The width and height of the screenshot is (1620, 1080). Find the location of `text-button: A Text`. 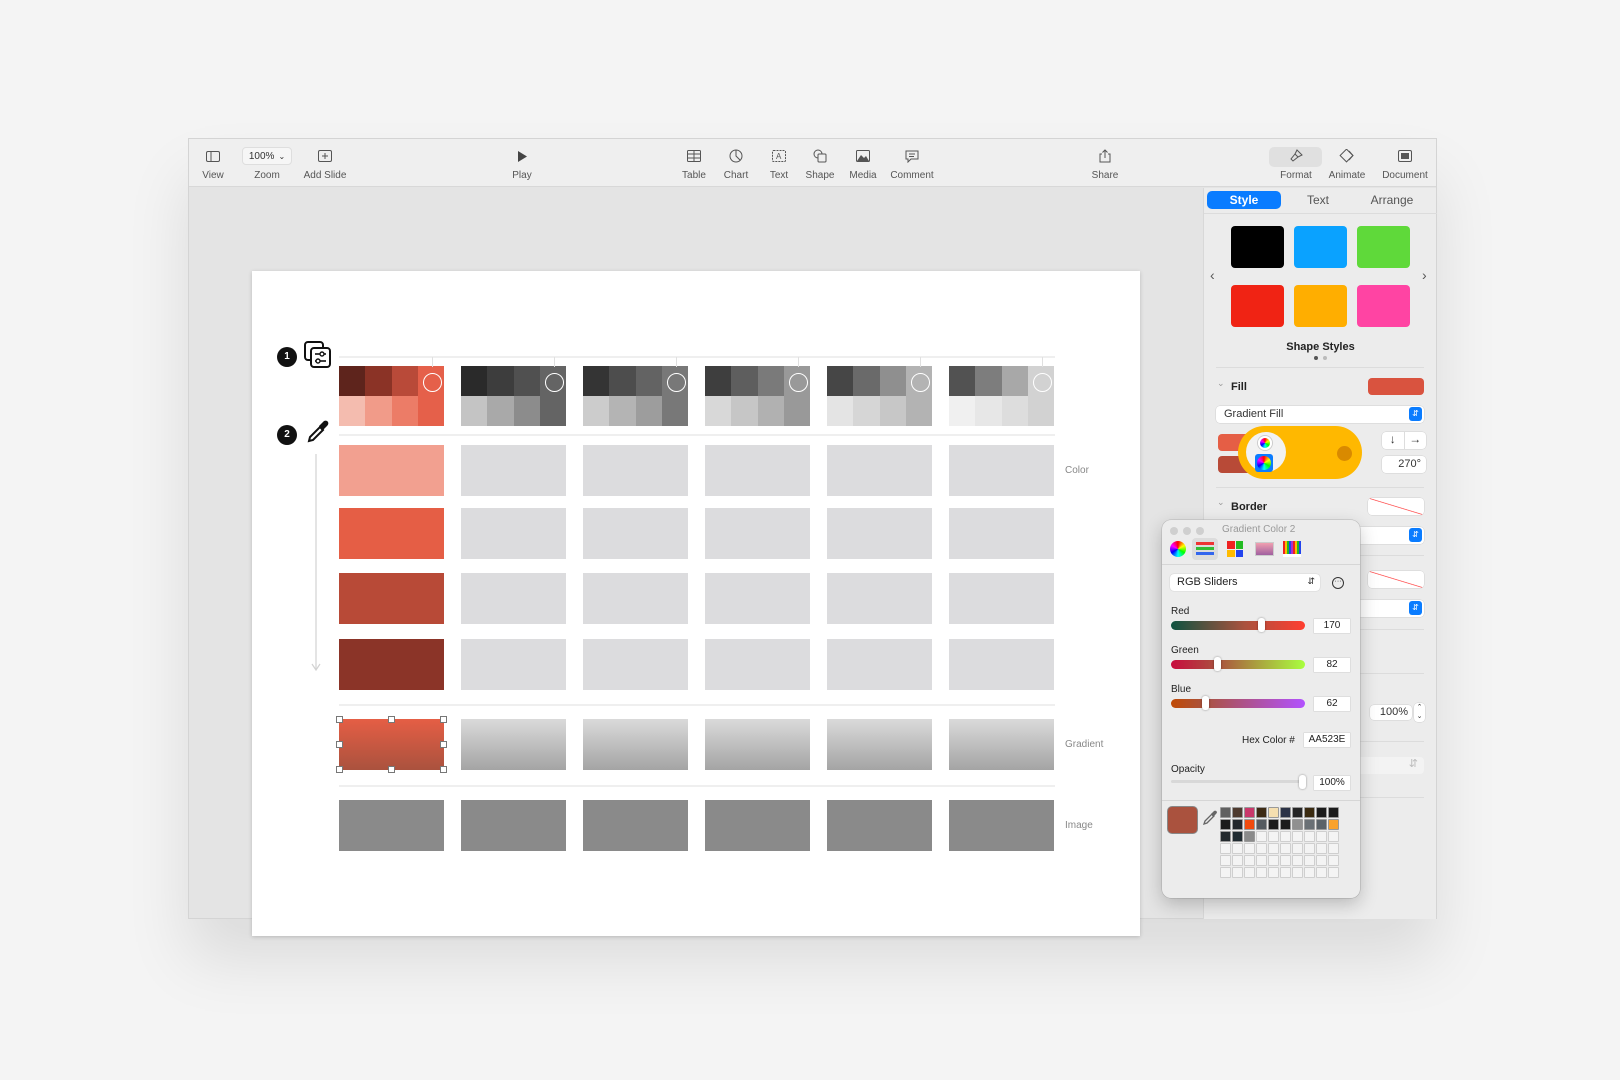

text-button: A Text is located at coordinates (779, 164).